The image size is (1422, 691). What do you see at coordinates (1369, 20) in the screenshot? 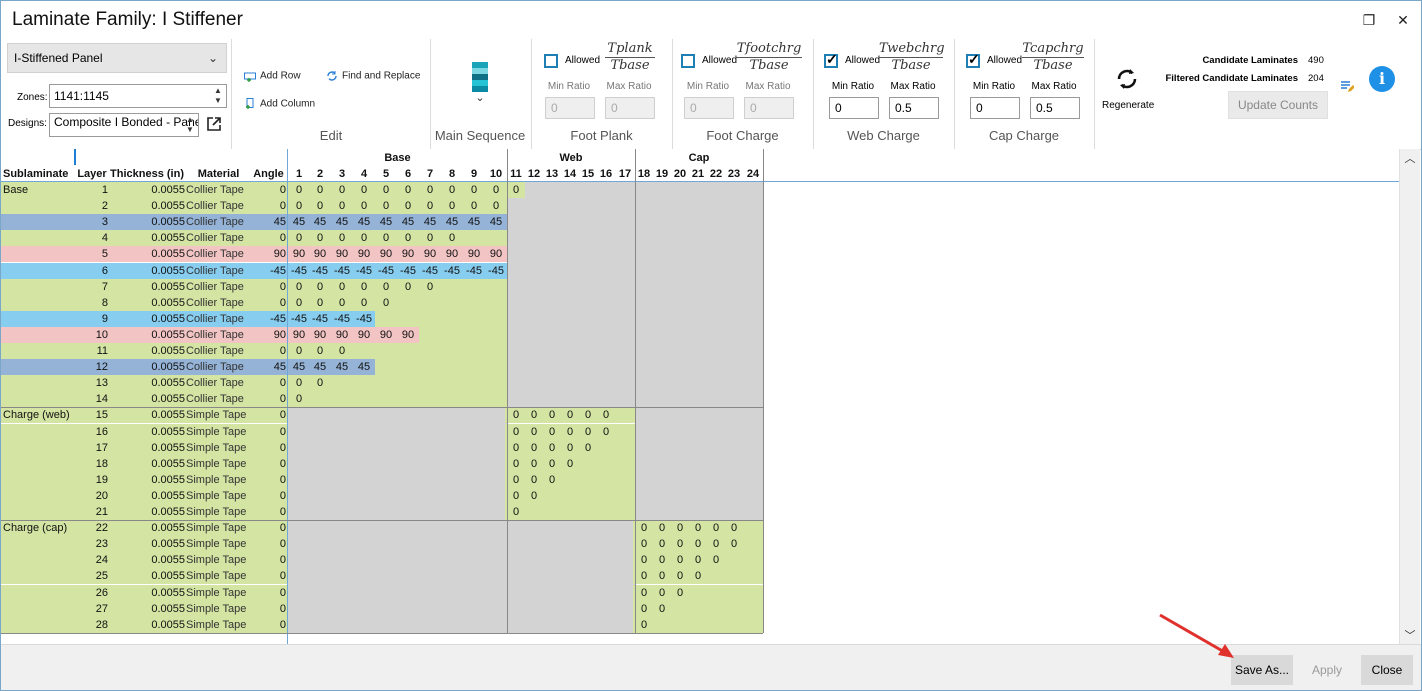
I see `maximize-icon: ❐` at bounding box center [1369, 20].